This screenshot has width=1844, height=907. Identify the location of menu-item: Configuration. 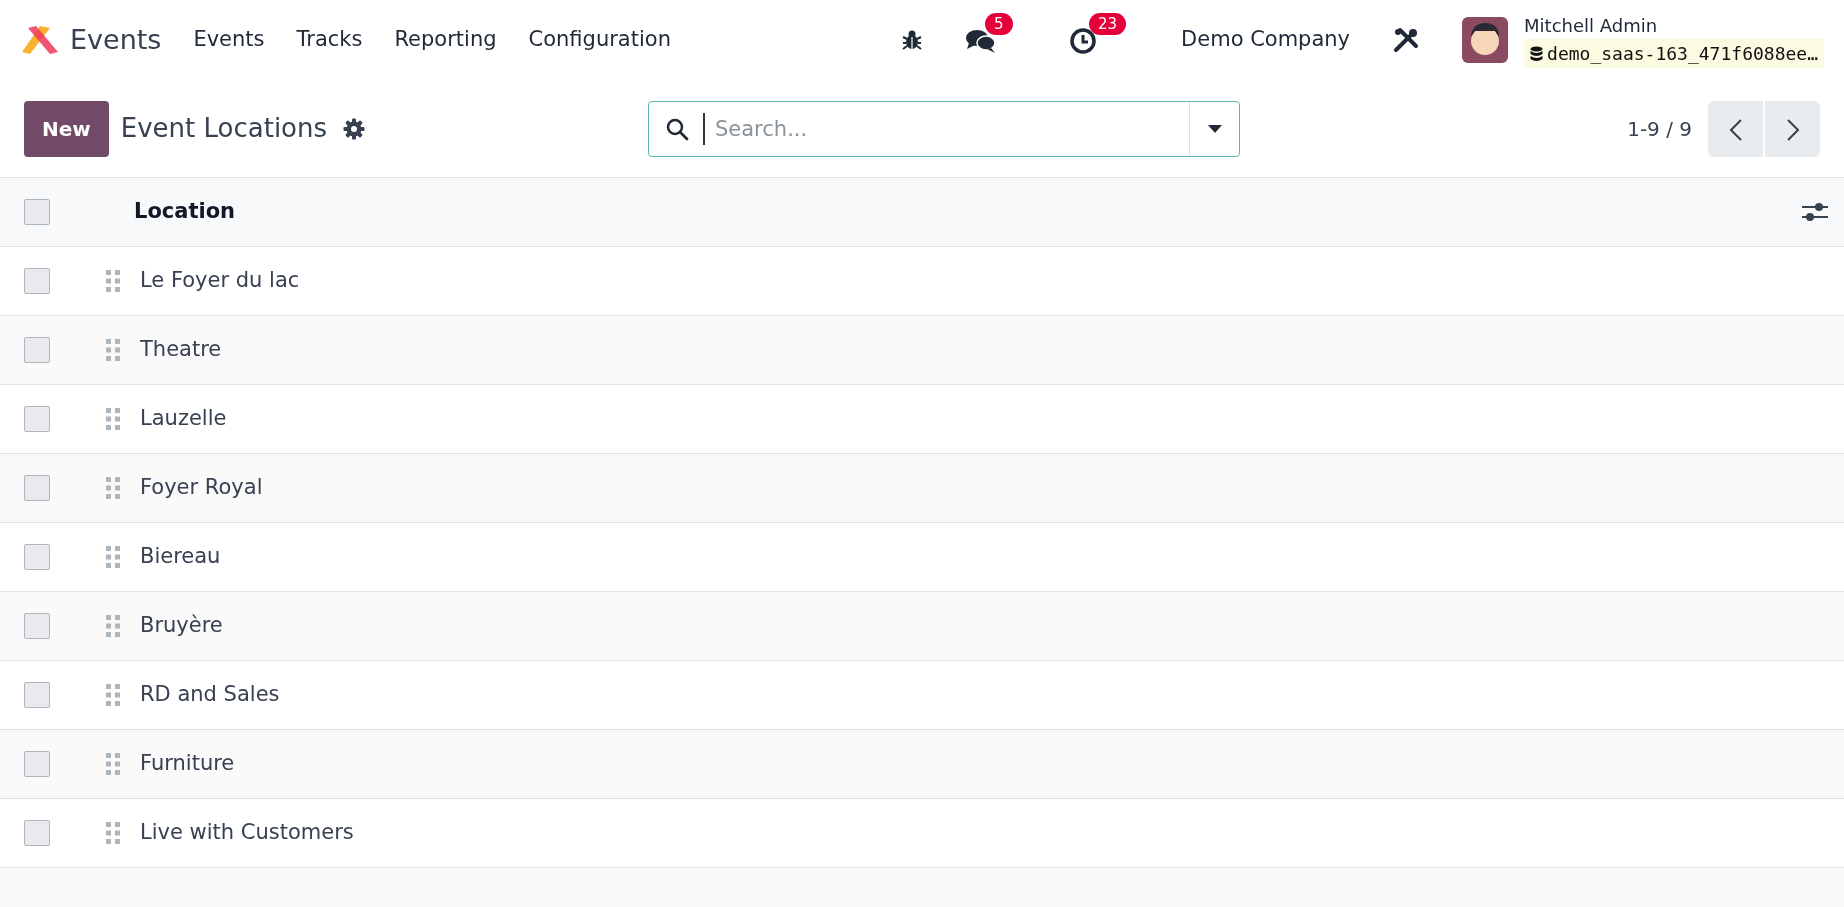
(599, 40).